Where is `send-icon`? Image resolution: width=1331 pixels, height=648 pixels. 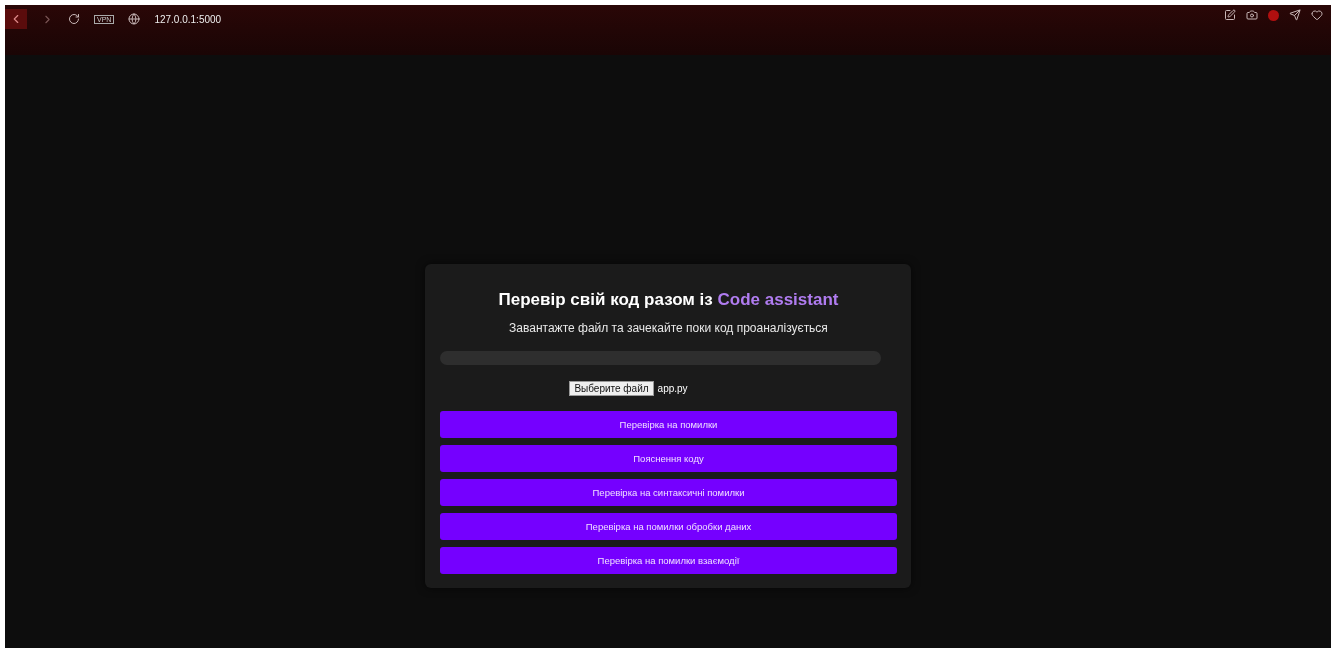 send-icon is located at coordinates (1295, 15).